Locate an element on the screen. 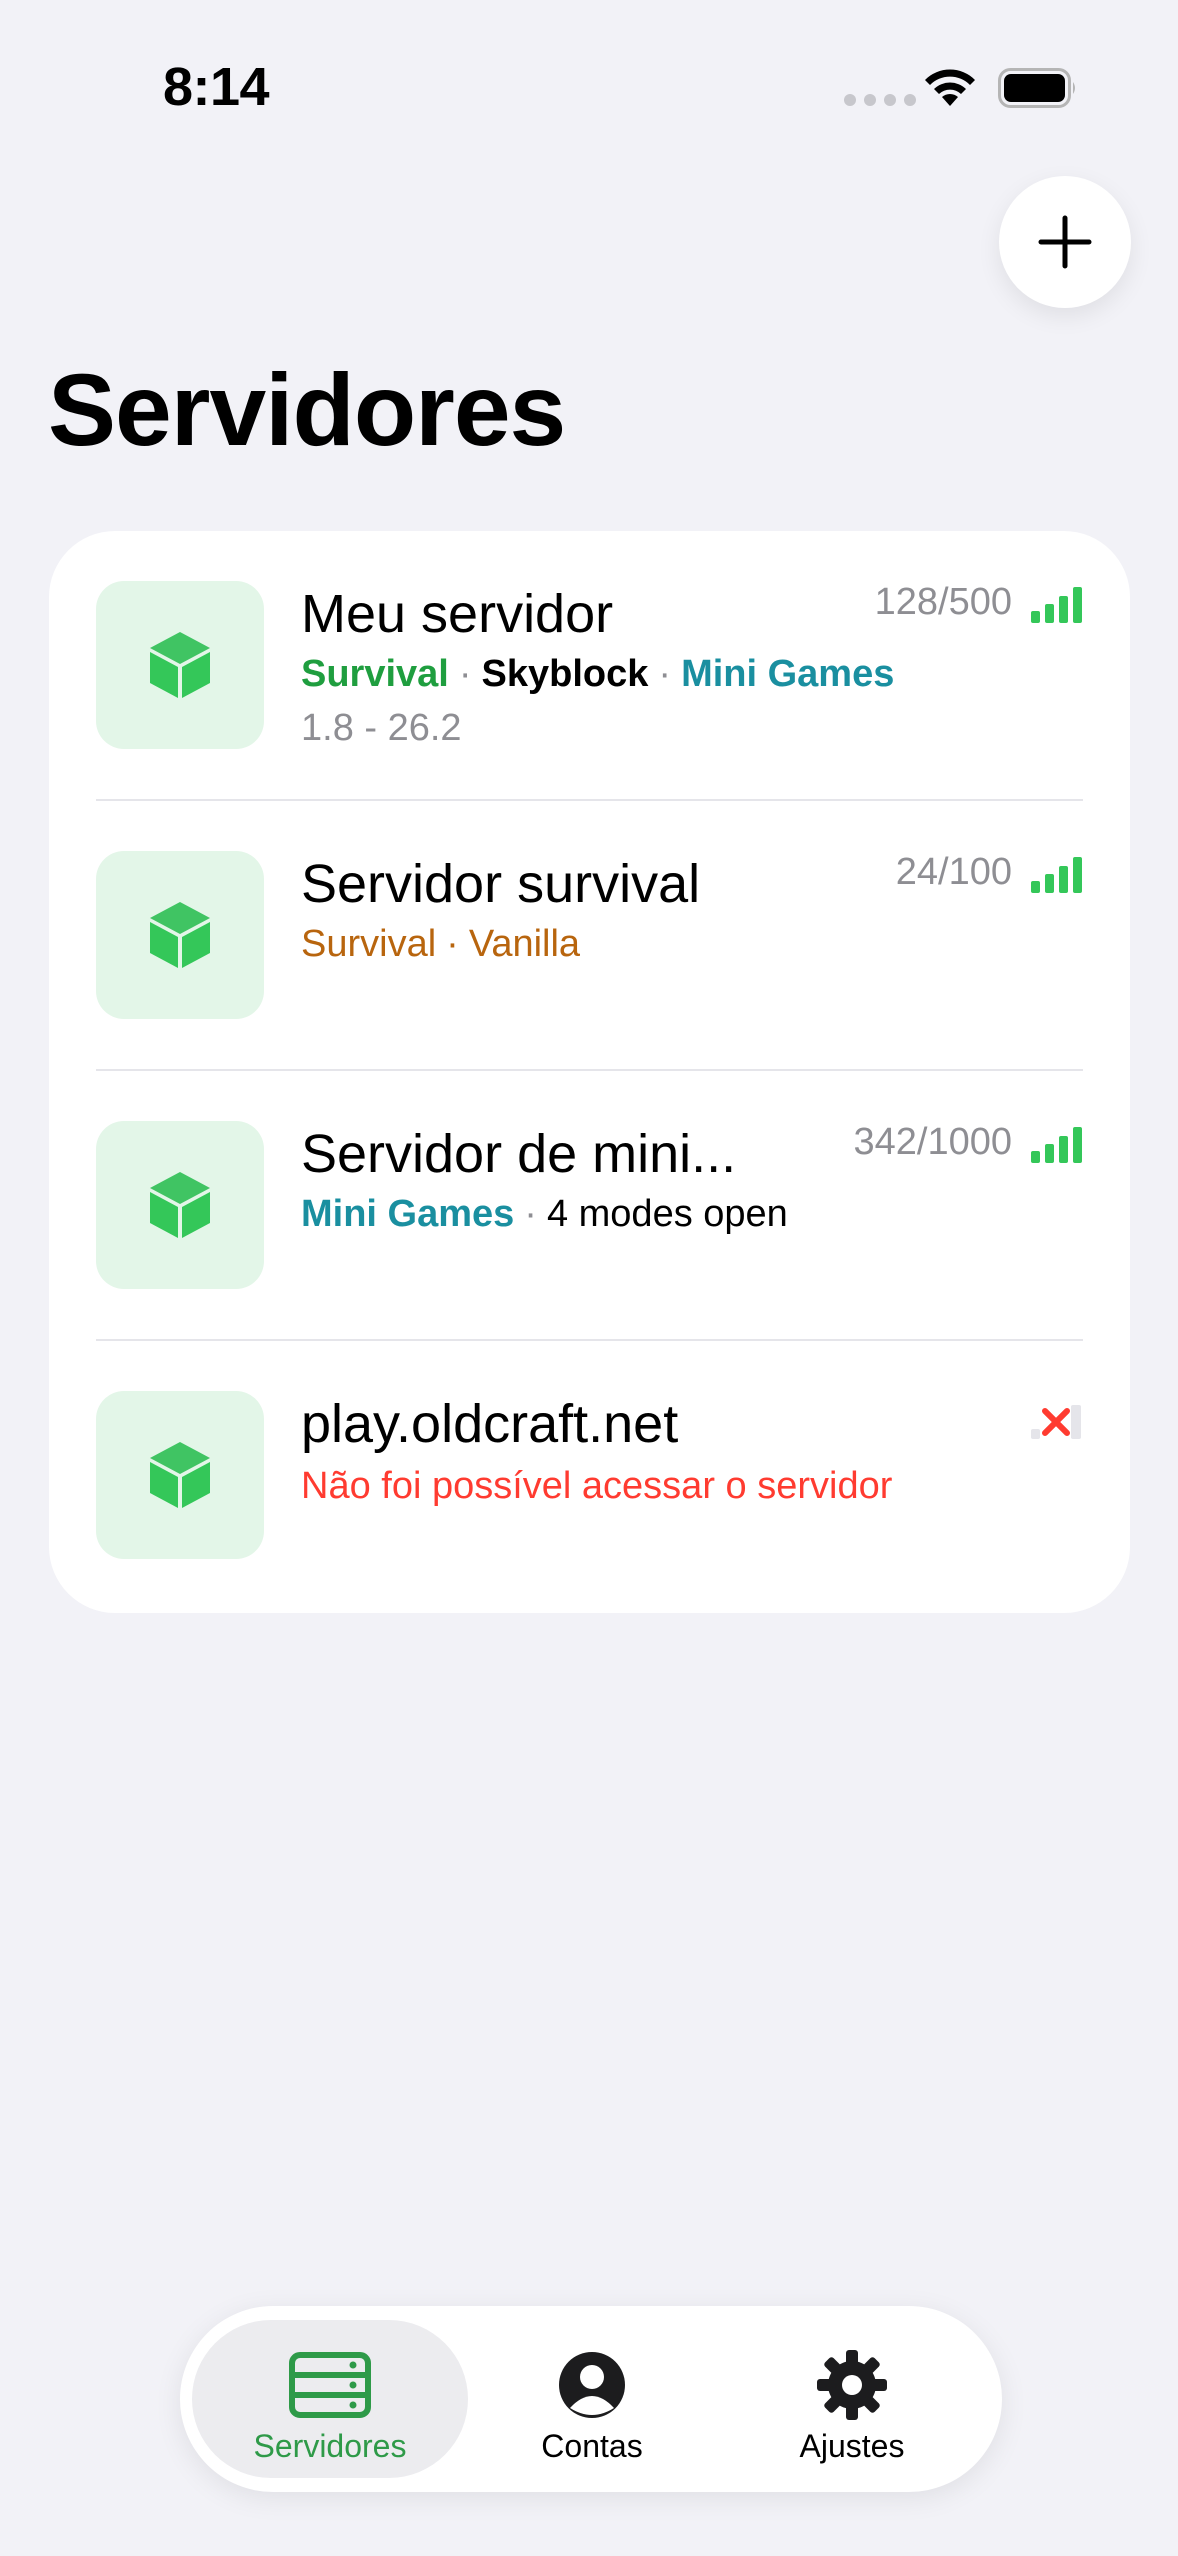  server-tag: 4 modes open is located at coordinates (667, 1214).